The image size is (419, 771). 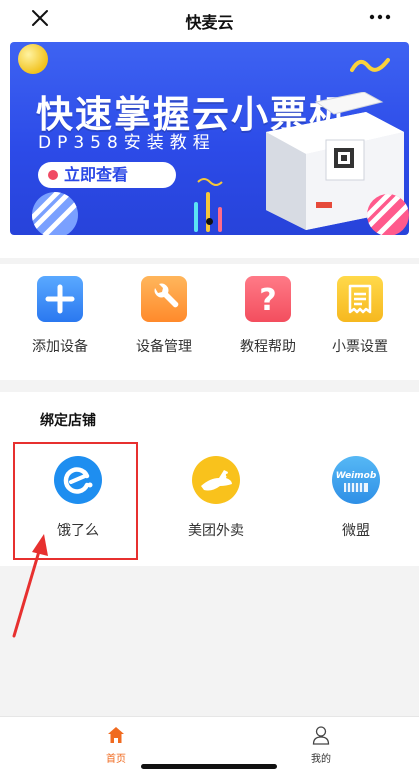 What do you see at coordinates (60, 299) in the screenshot?
I see `plus-icon` at bounding box center [60, 299].